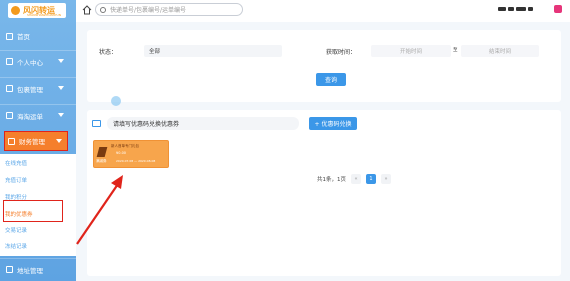 Image resolution: width=570 pixels, height=281 pixels. Describe the element at coordinates (99, 210) in the screenshot. I see `annotation-arrow` at that location.